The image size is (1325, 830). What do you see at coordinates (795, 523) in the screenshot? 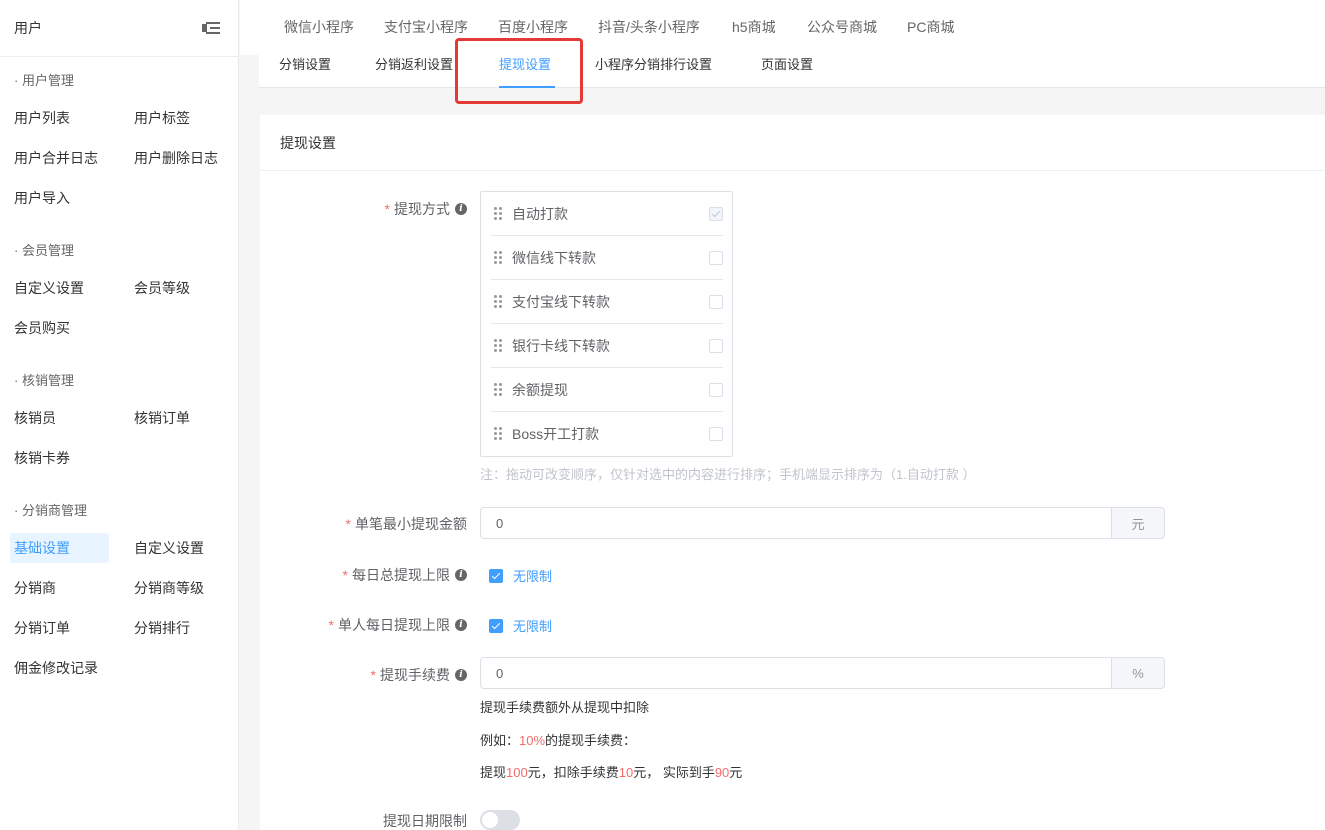
I see `min-amount-input` at bounding box center [795, 523].